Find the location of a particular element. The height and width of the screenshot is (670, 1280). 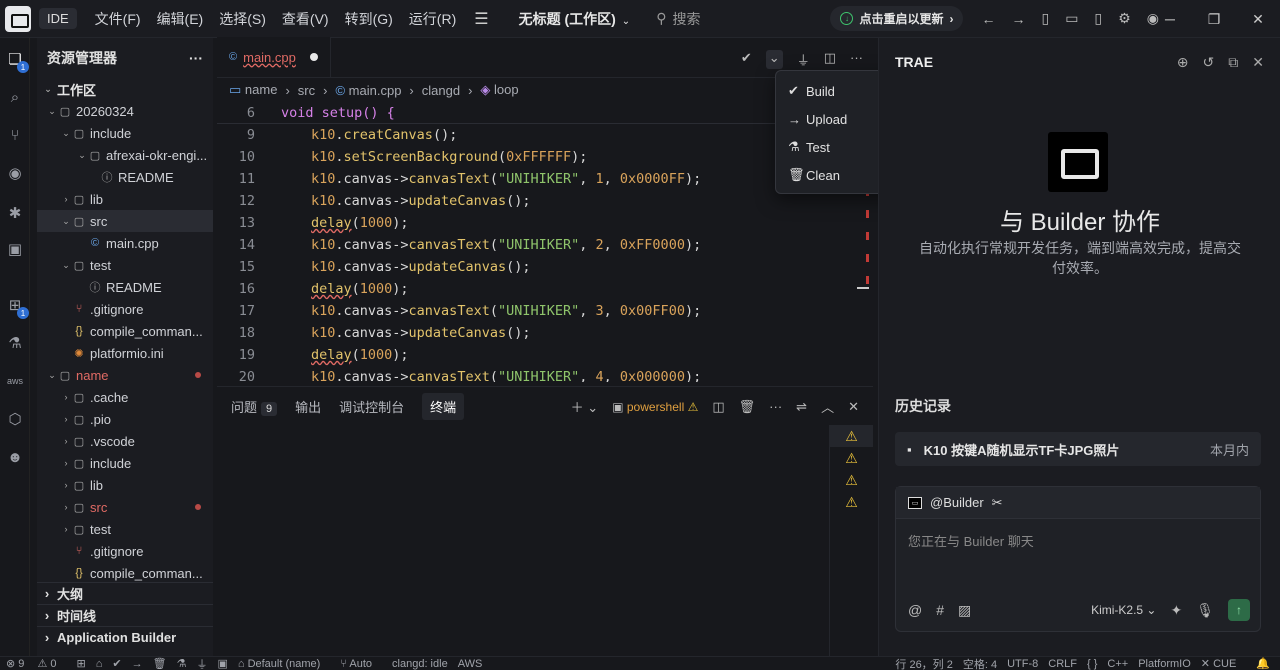

workspace-root: ⌄ 工作区 is located at coordinates (125, 89).